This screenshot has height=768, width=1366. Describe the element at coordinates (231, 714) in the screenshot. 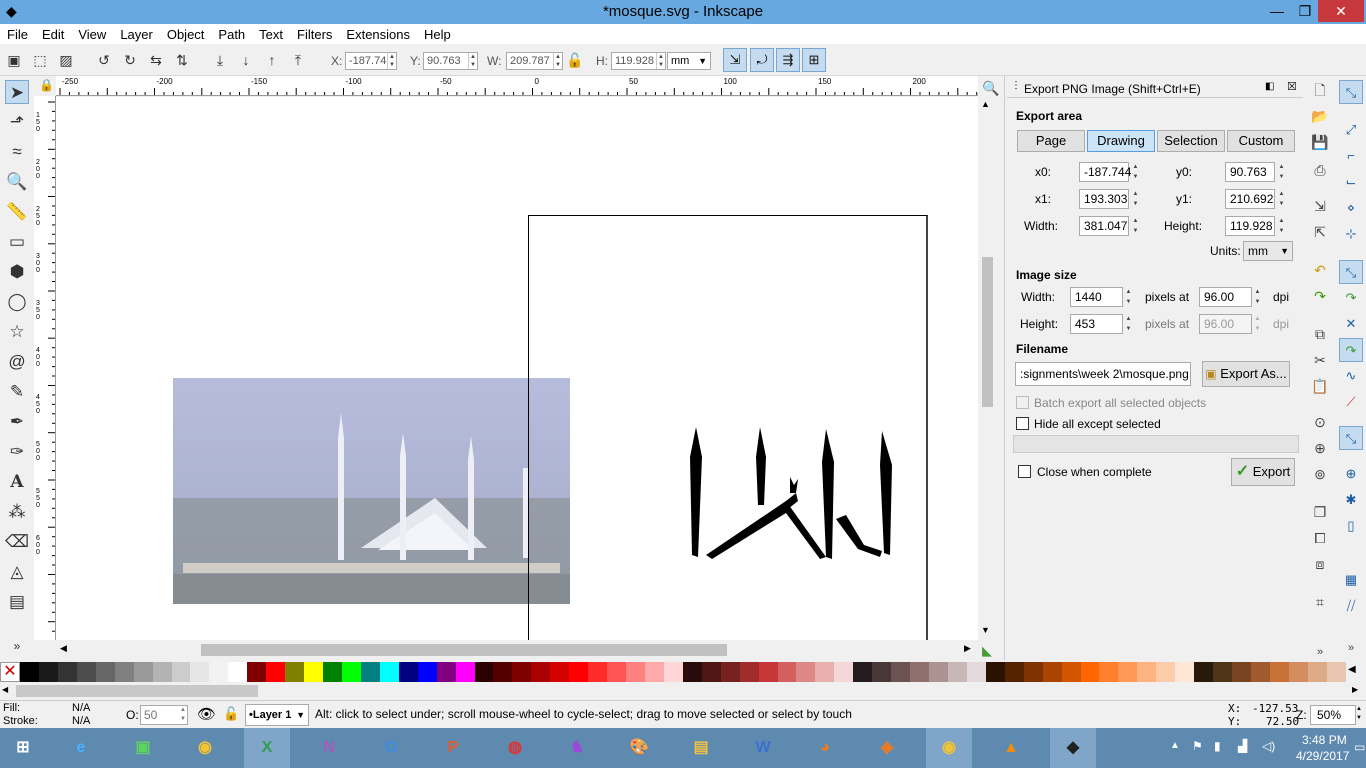

I see `toggle-lock-icon: 🔓` at that location.